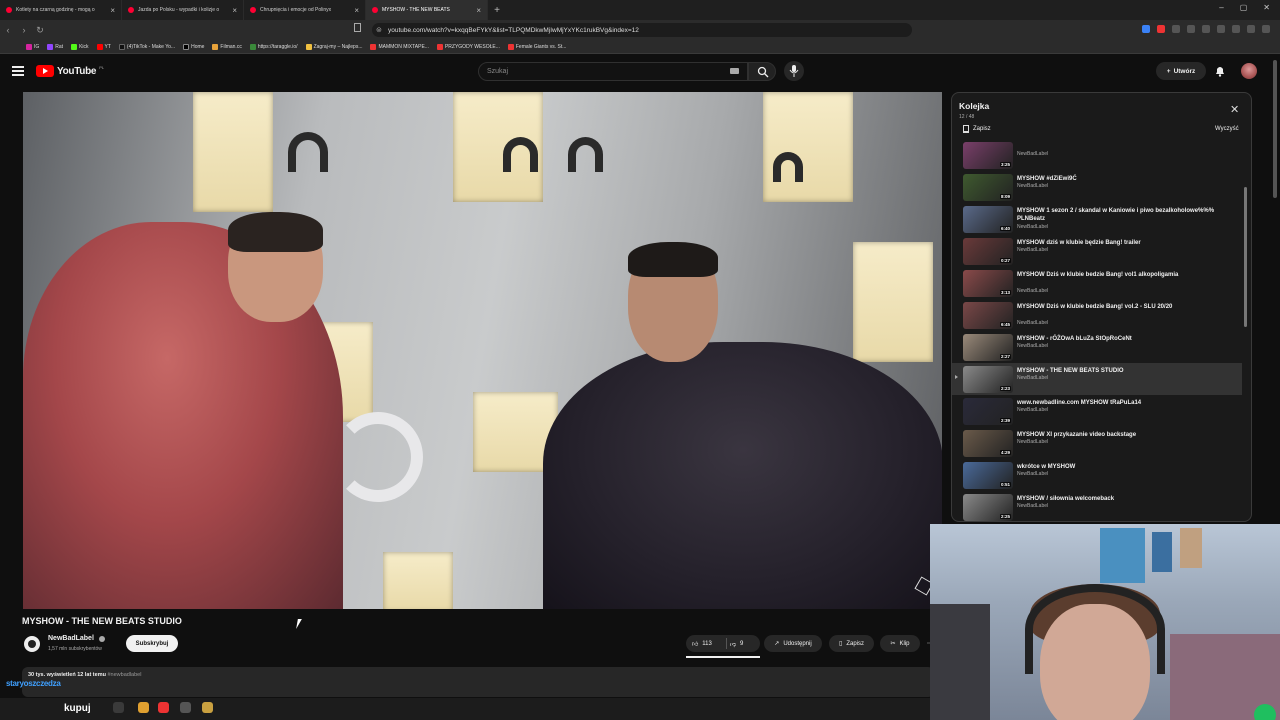  Describe the element at coordinates (733, 644) in the screenshot. I see `thumbs-down-icon: 👎︎` at that location.